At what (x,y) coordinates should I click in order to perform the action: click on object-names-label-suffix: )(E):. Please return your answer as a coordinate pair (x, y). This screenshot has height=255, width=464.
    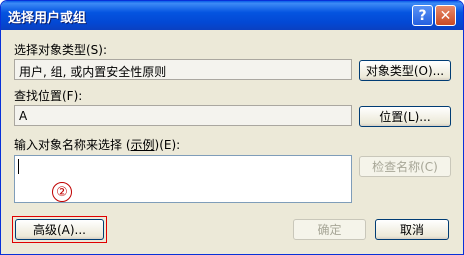
    Looking at the image, I should click on (167, 145).